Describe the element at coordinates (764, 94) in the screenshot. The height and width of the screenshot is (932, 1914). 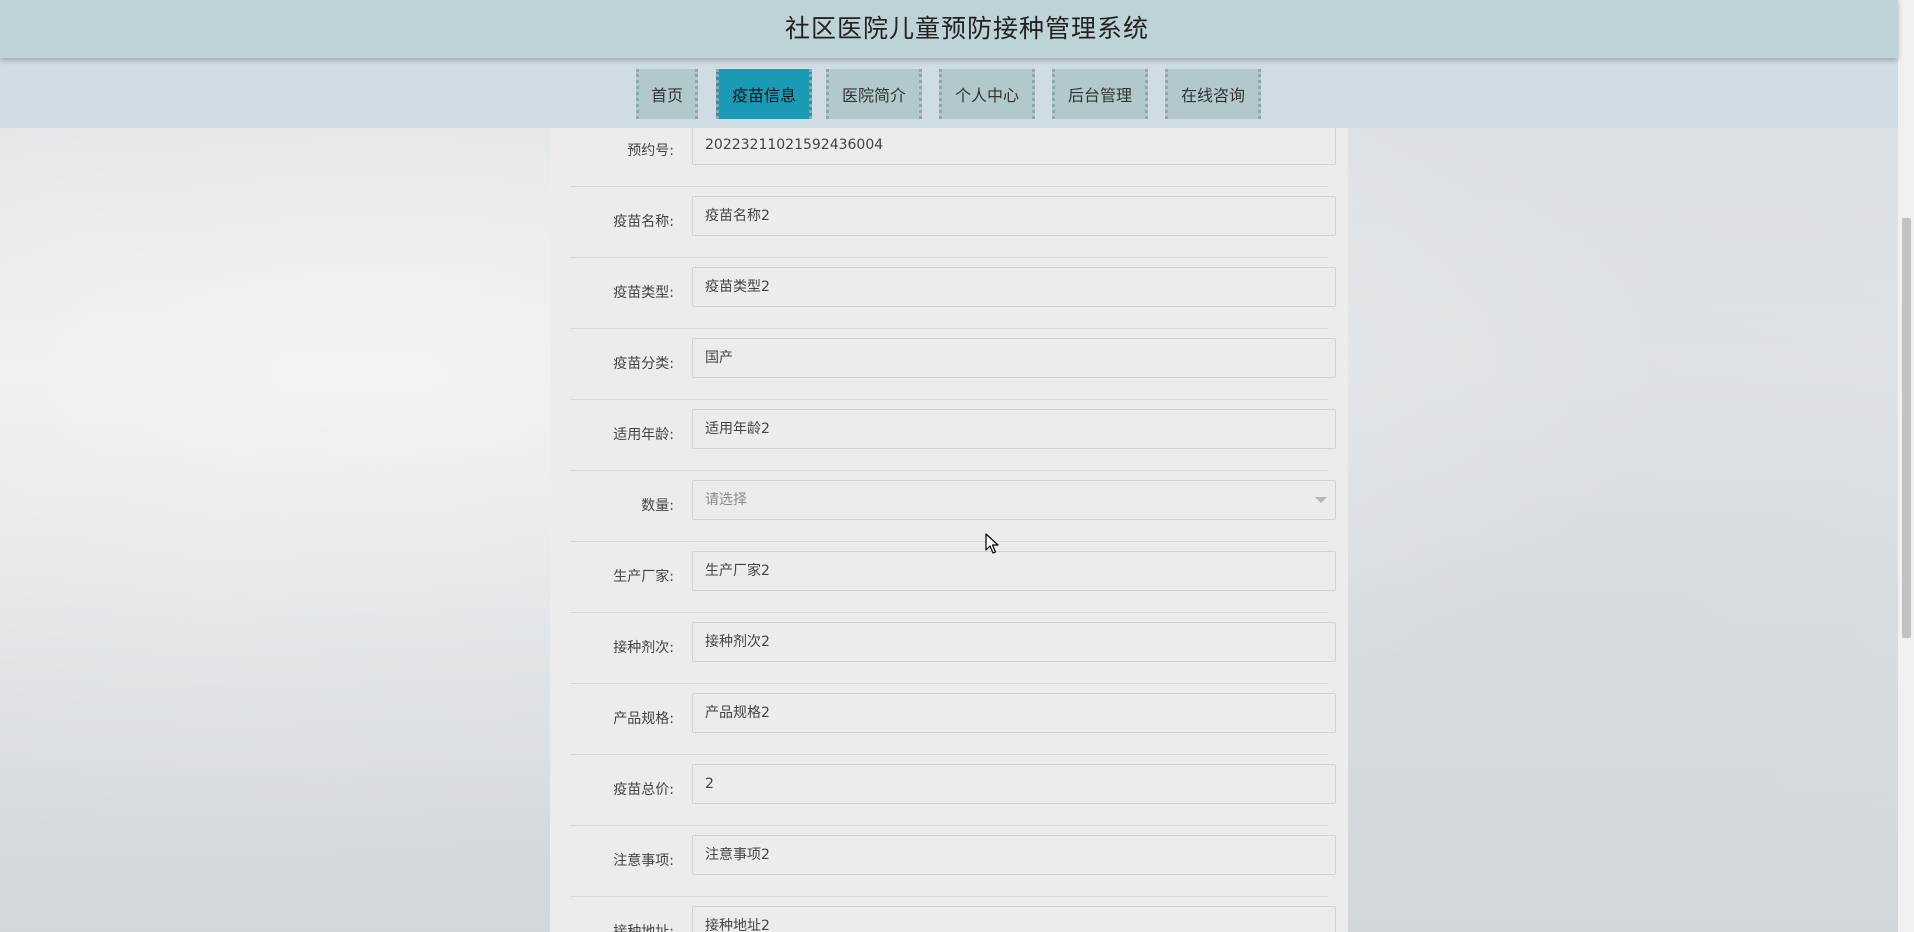
I see `nav-item-vaccine-info: 疫苗信息` at that location.